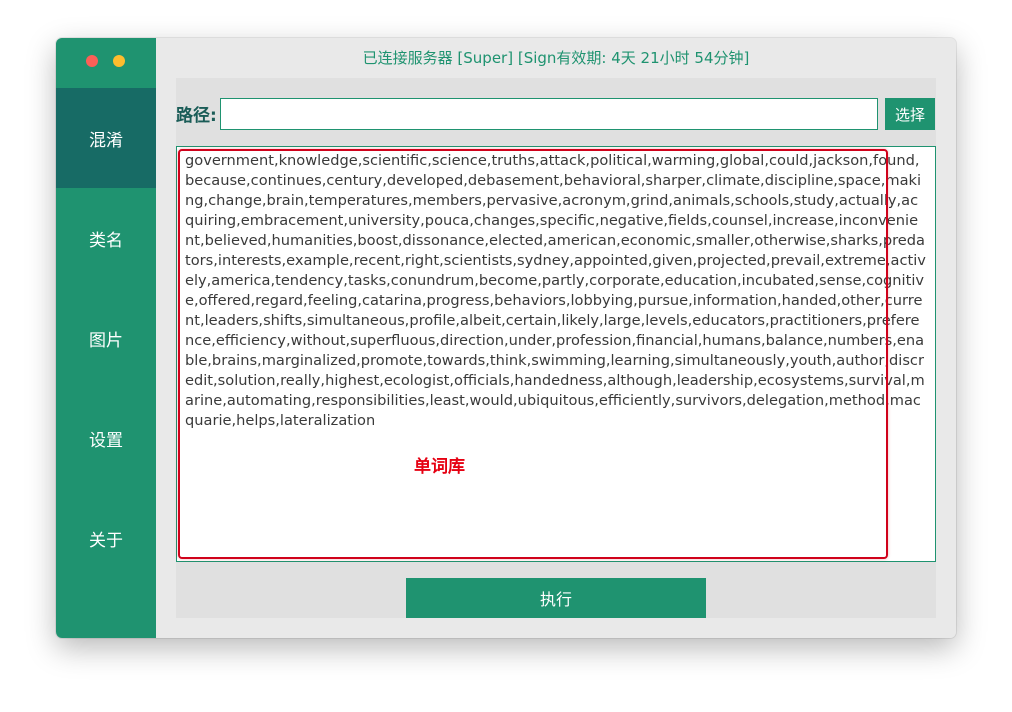 The height and width of the screenshot is (712, 1012). Describe the element at coordinates (549, 114) in the screenshot. I see `path-input` at that location.